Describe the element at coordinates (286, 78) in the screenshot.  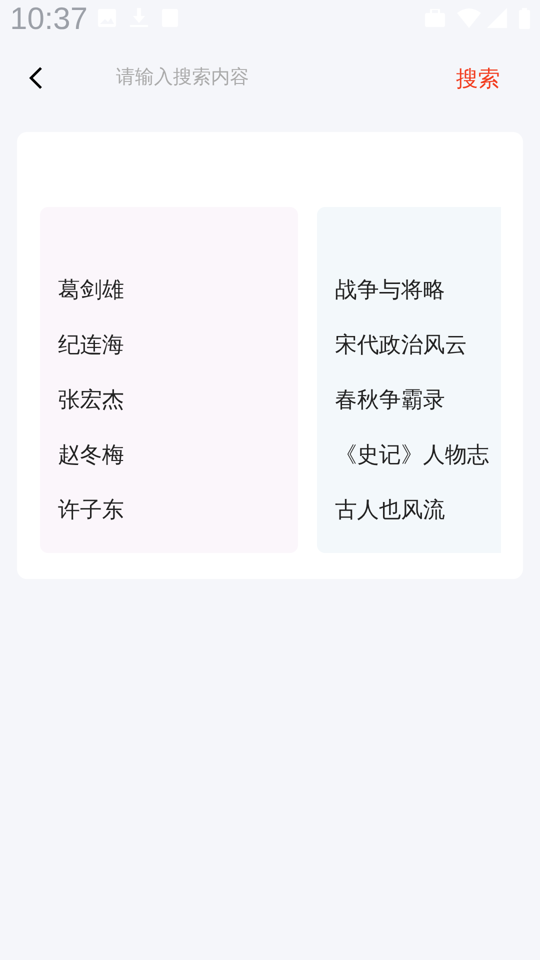
I see `search-field: 请输入搜索内容` at that location.